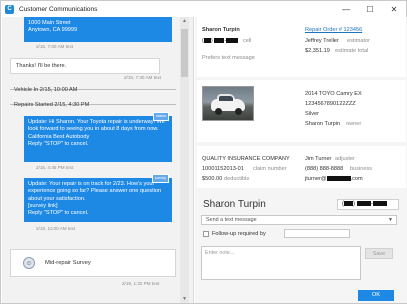 This screenshot has width=407, height=304. What do you see at coordinates (29, 263) in the screenshot?
I see `smiley-icon: ☺` at bounding box center [29, 263].